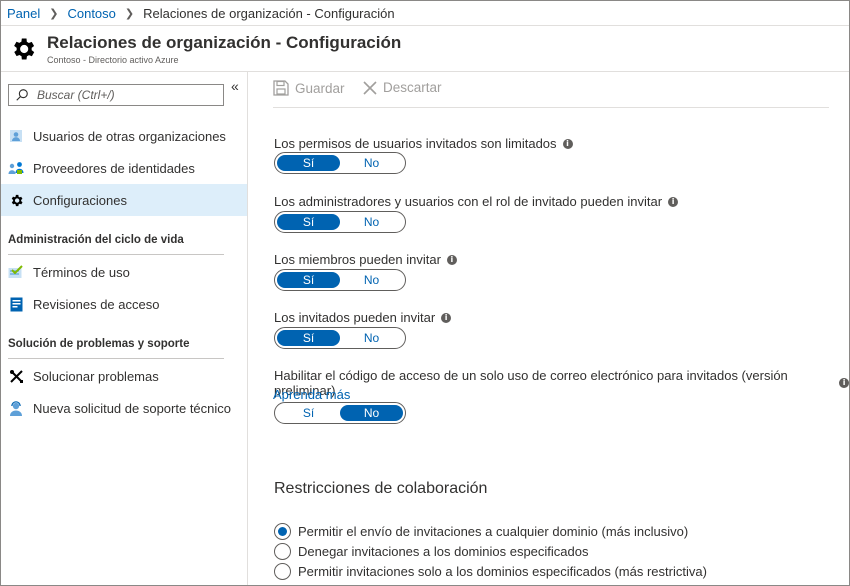 This screenshot has width=850, height=586. Describe the element at coordinates (16, 304) in the screenshot. I see `access-review-icon` at that location.